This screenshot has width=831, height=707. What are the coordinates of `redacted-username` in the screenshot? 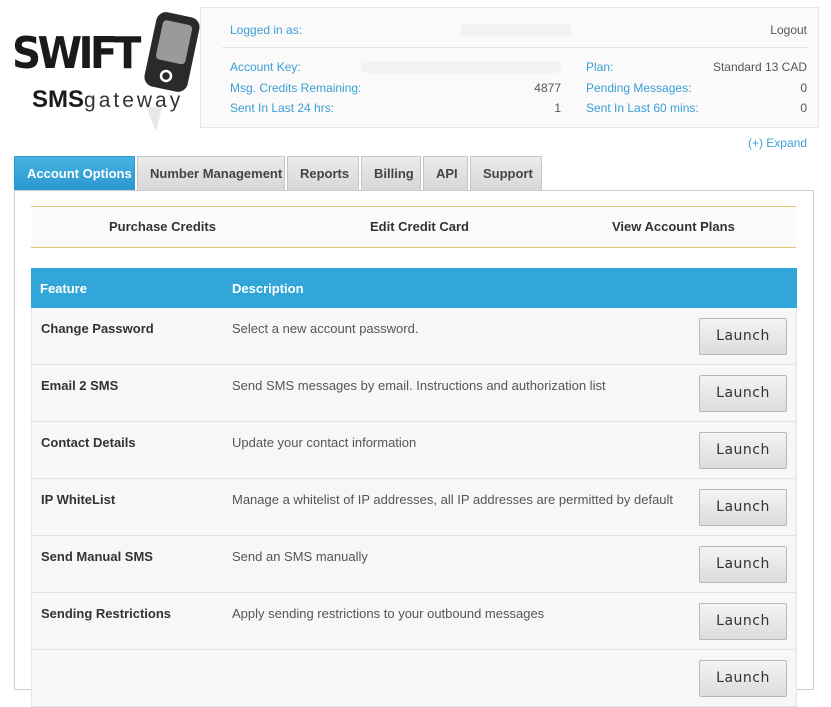 It's located at (516, 30).